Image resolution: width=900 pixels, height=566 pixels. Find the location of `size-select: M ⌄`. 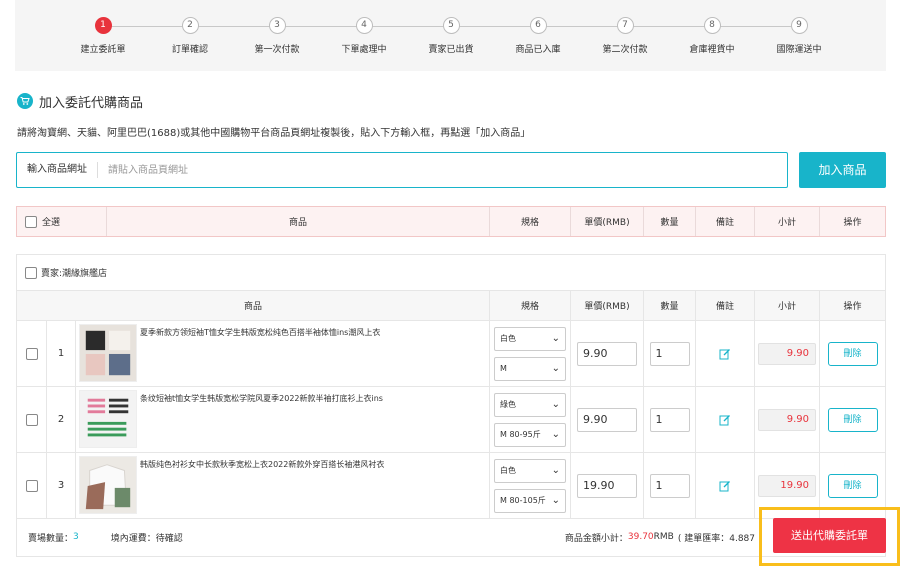

size-select: M ⌄ is located at coordinates (530, 368).